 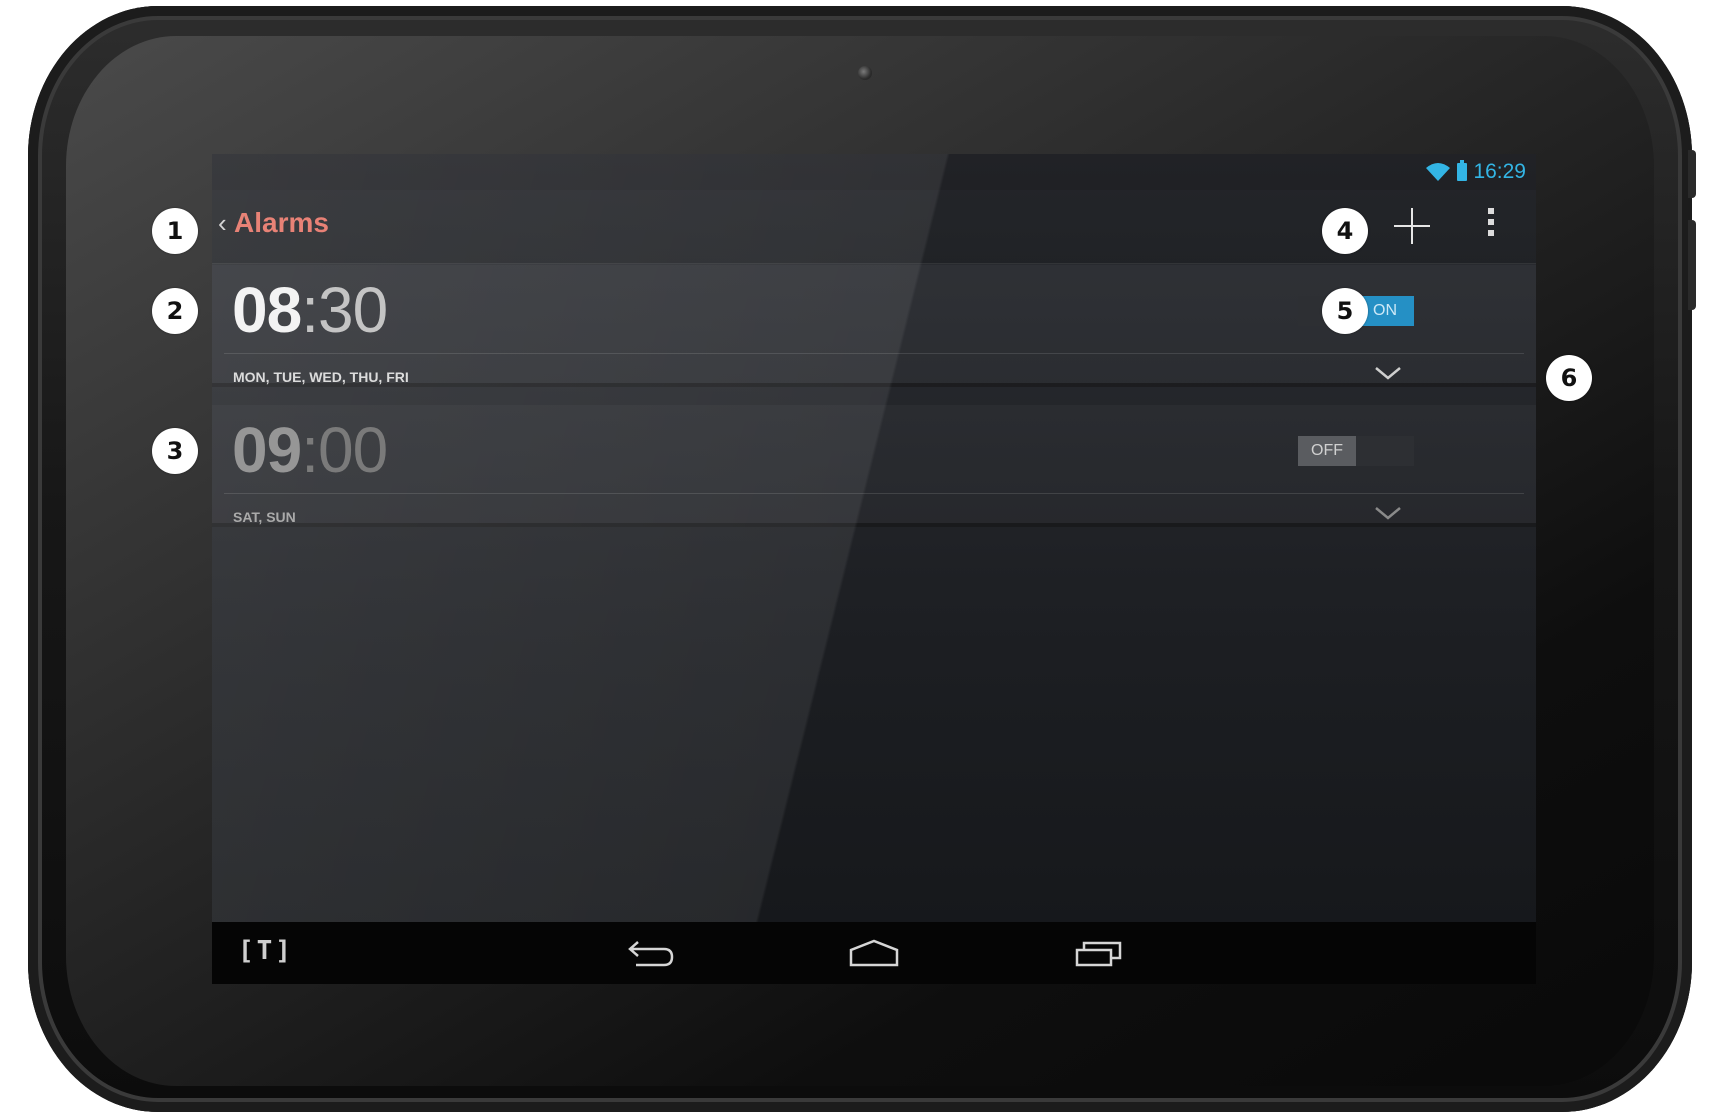 What do you see at coordinates (344, 310) in the screenshot?
I see `alarm-minute: :30` at bounding box center [344, 310].